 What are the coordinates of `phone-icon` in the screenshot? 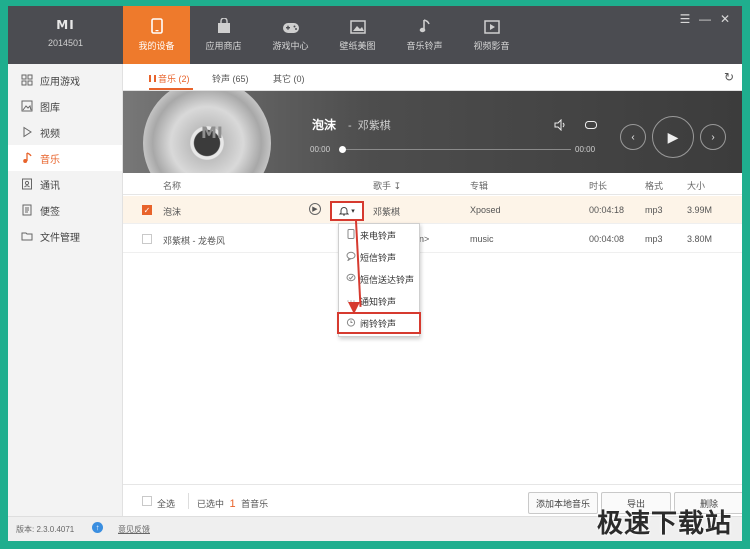 It's located at (156, 26).